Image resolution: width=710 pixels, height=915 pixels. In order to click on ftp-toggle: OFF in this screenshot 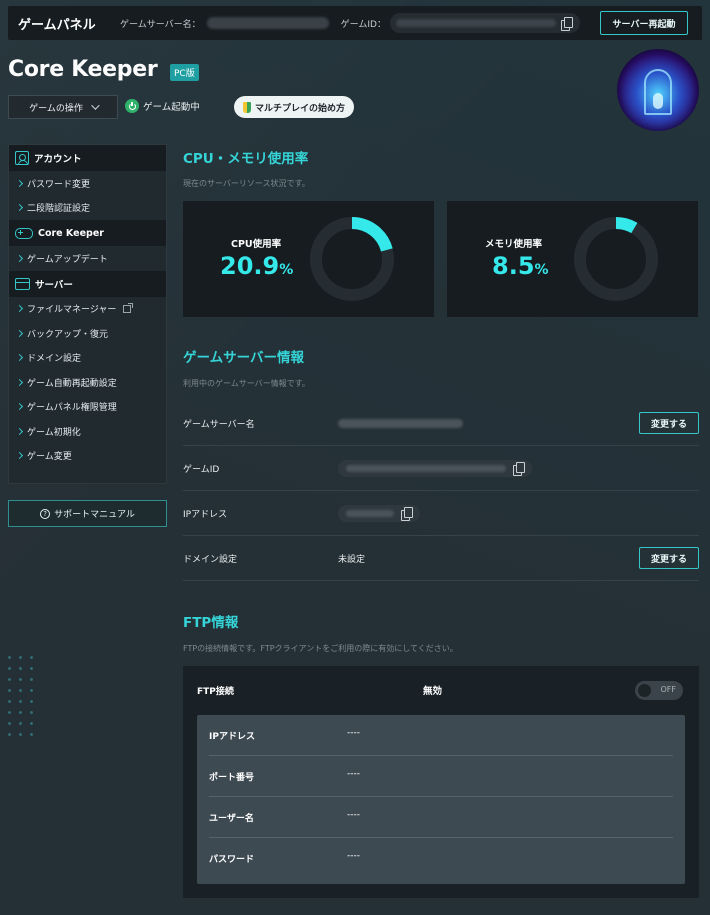, I will do `click(659, 690)`.